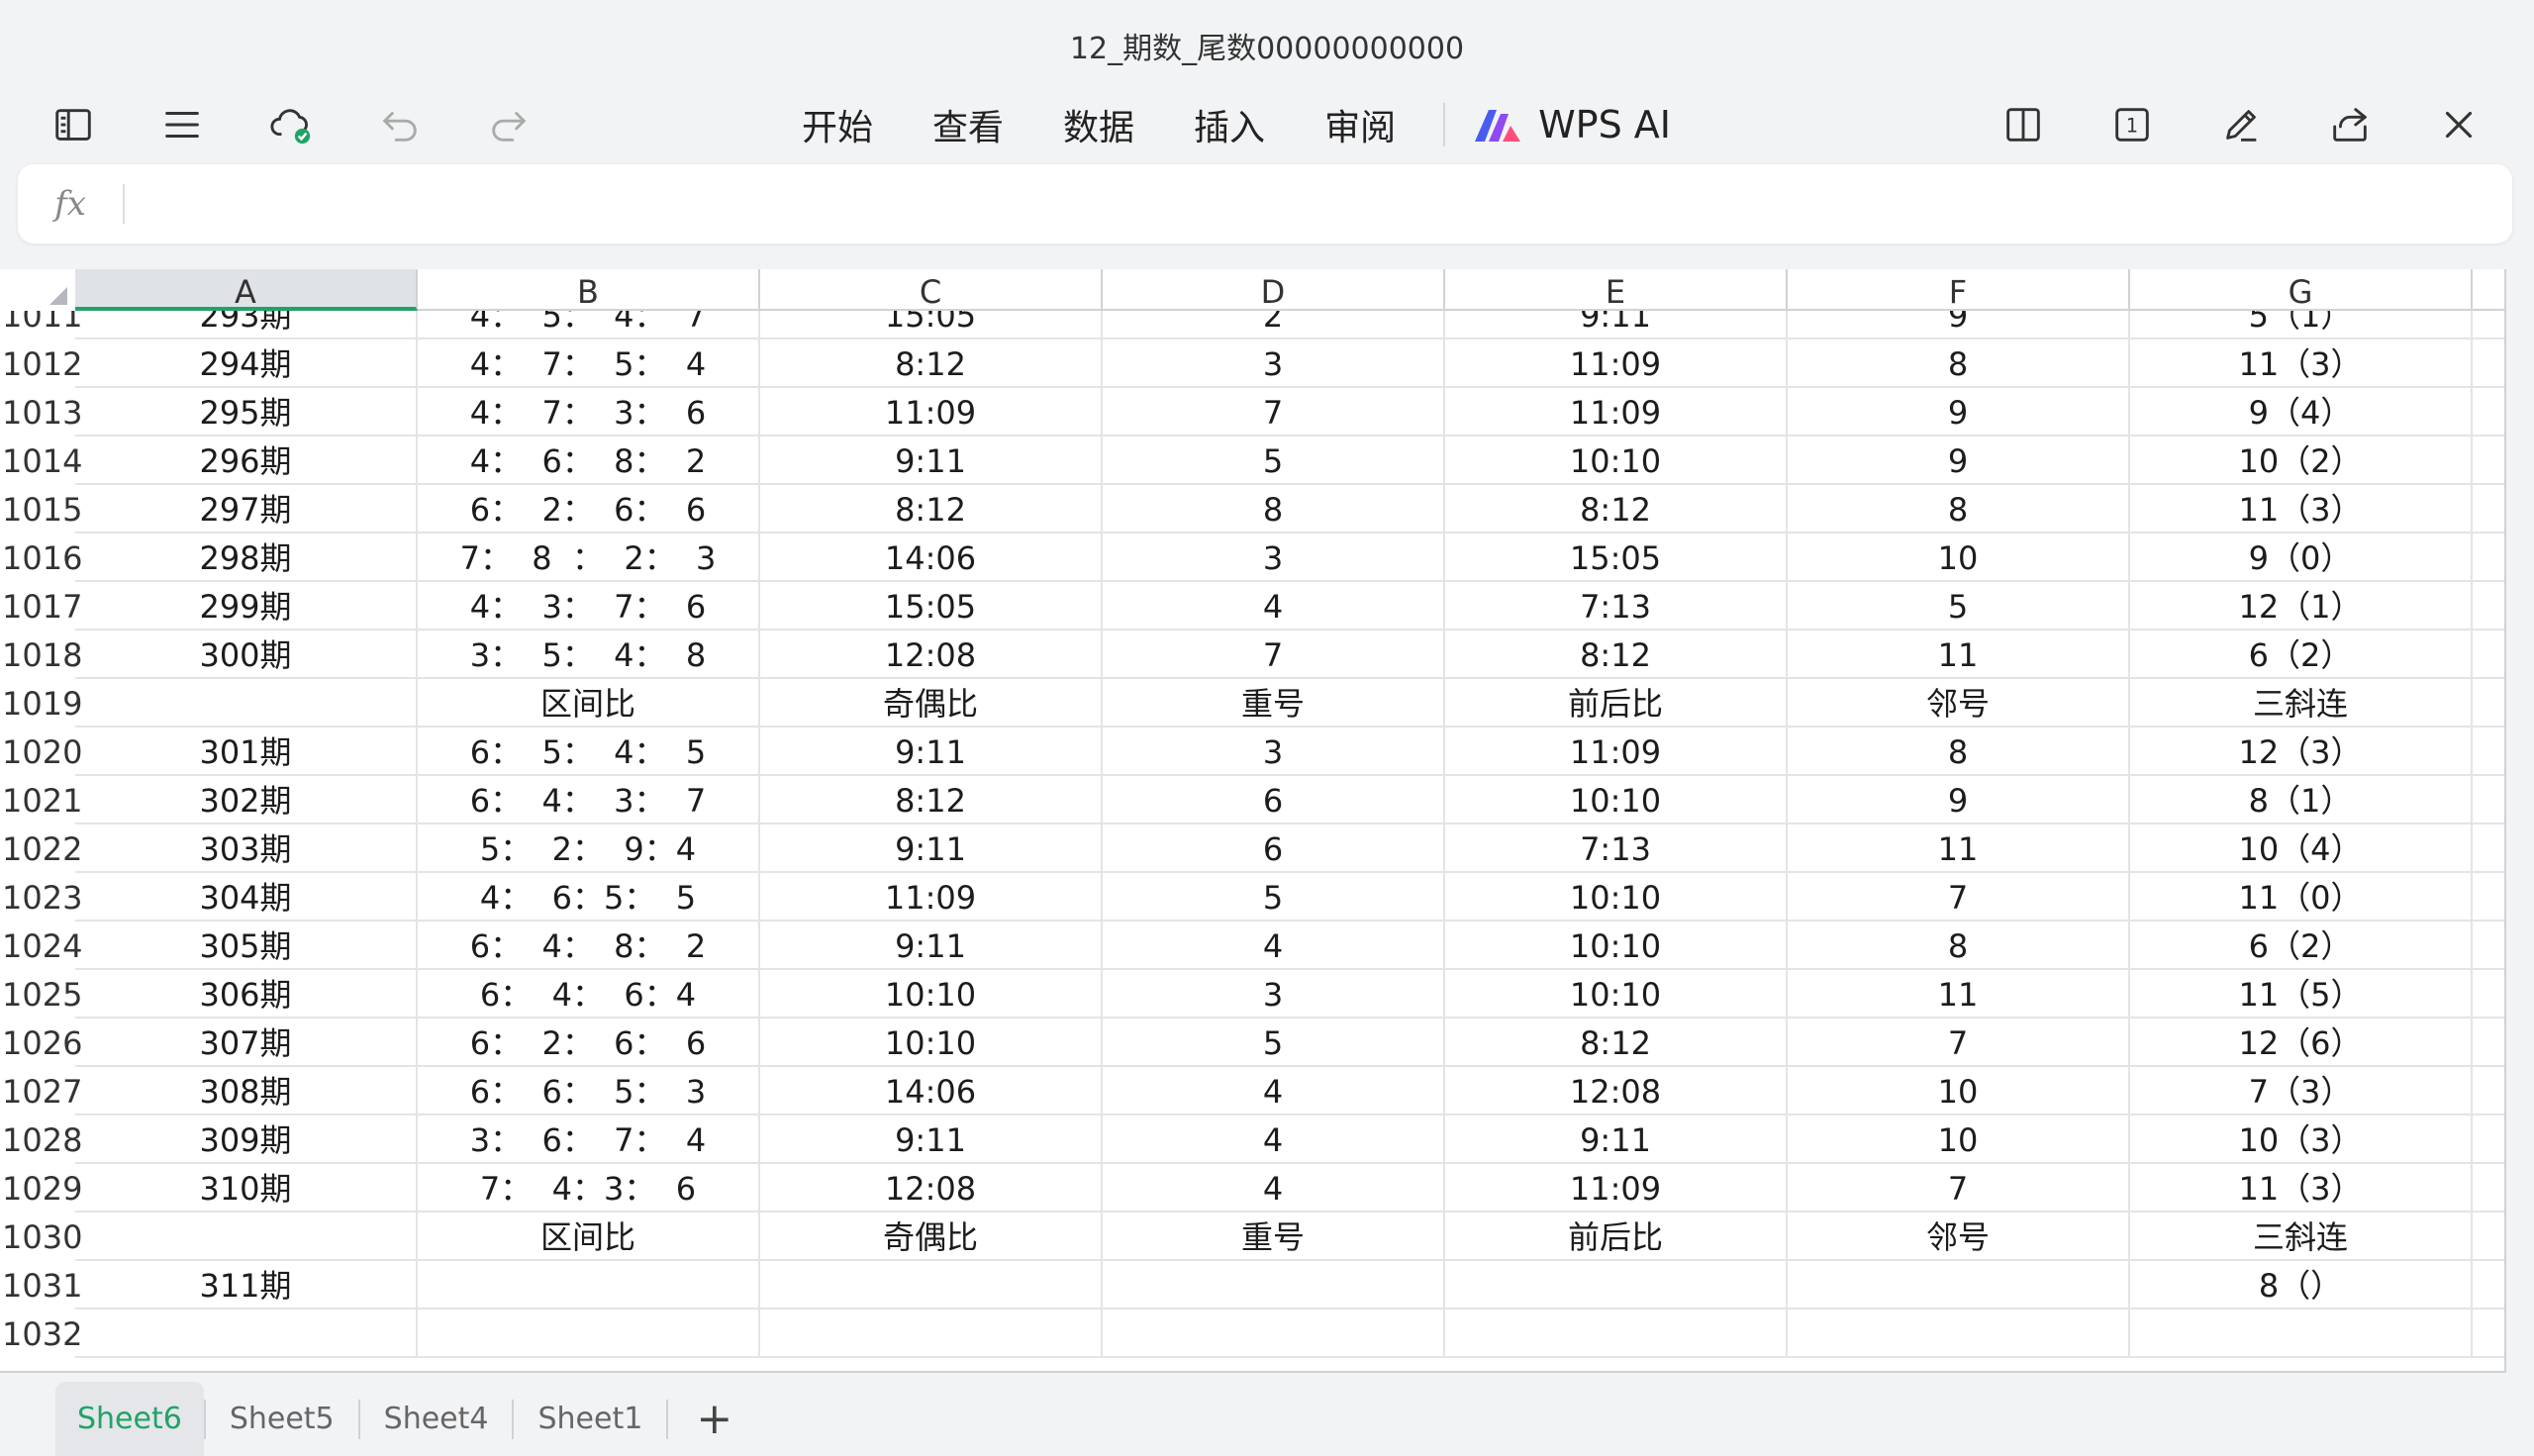  Describe the element at coordinates (931, 703) in the screenshot. I see `cell-c1019: 奇偶比` at that location.